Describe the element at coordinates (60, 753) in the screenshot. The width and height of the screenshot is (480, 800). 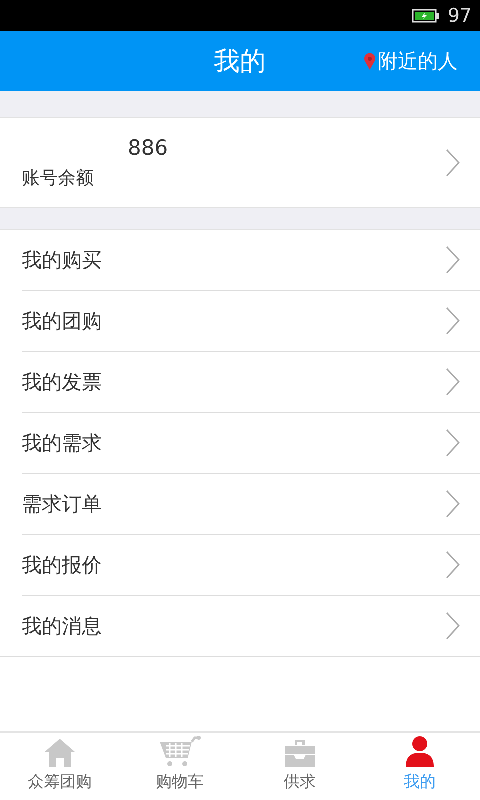
I see `house-icon` at that location.